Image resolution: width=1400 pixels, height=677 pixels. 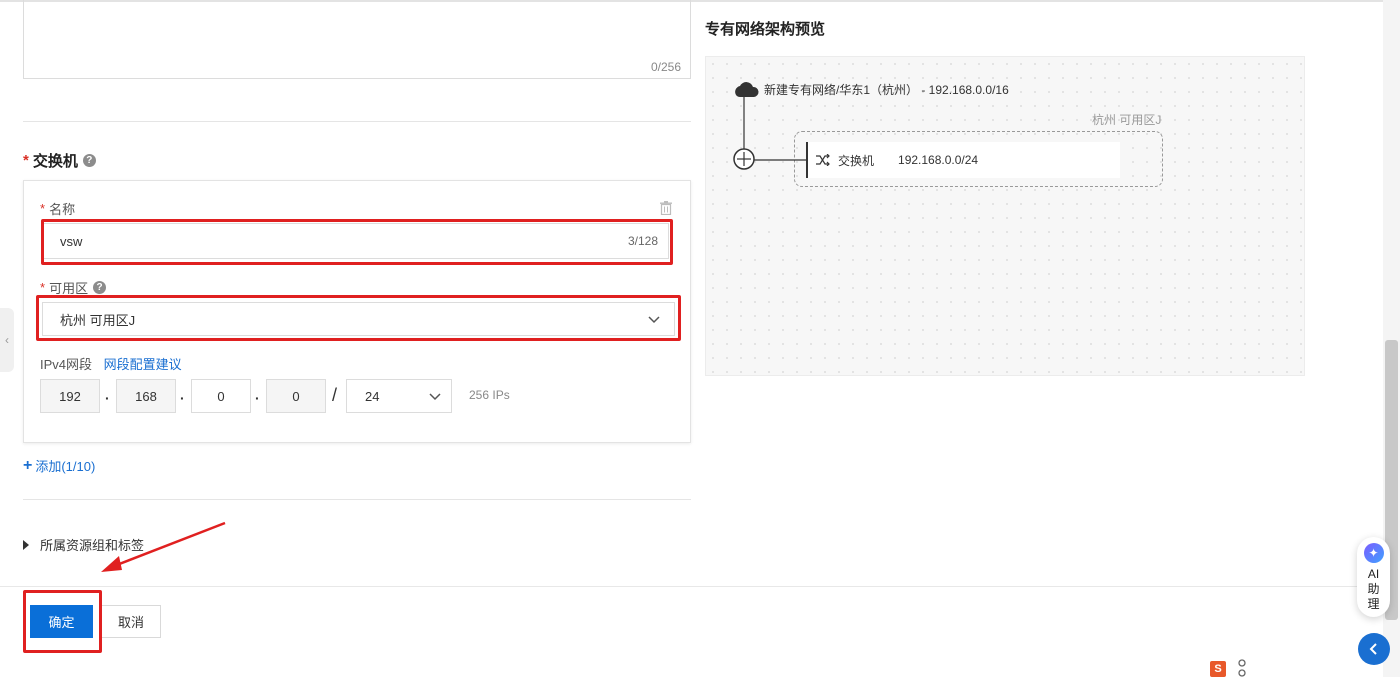 I want to click on ipv4-field-label: IPv4网段 网段配置建议, so click(x=111, y=363).